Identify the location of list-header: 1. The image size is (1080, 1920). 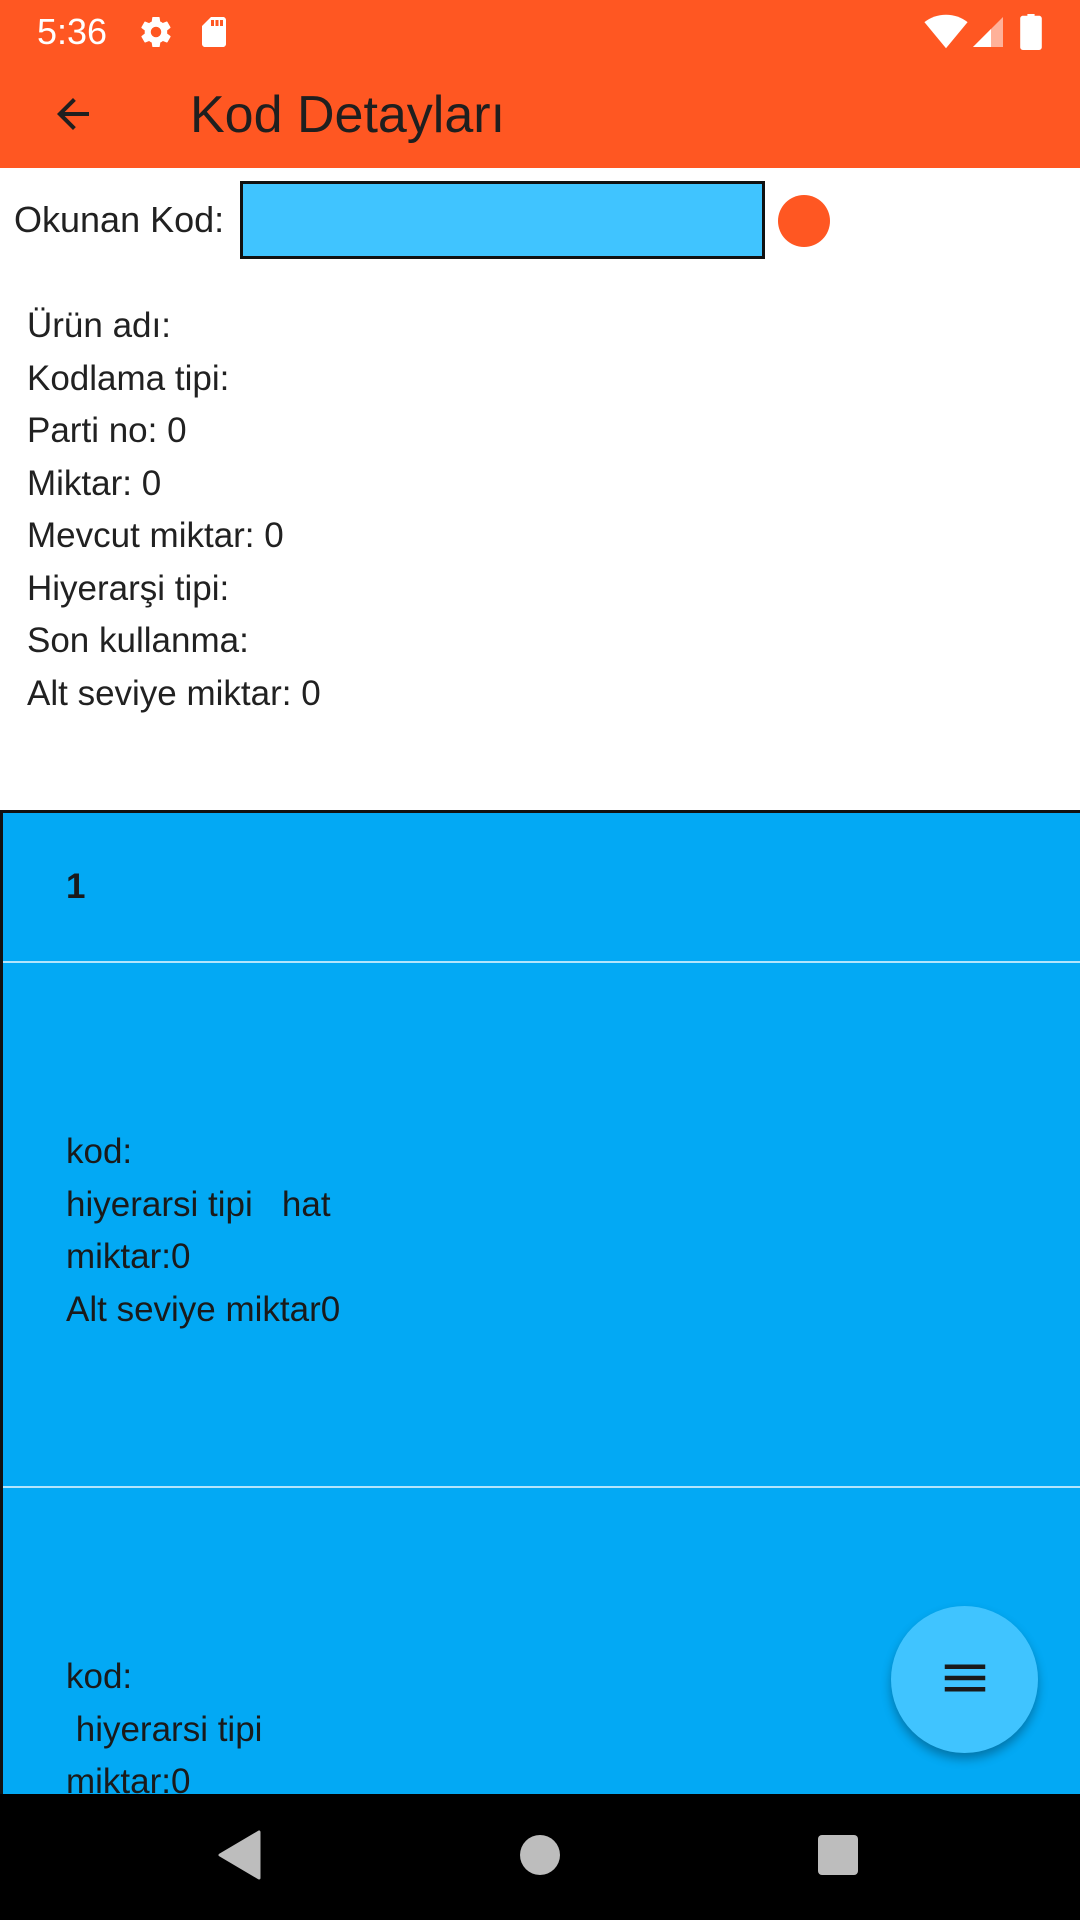
(541, 888).